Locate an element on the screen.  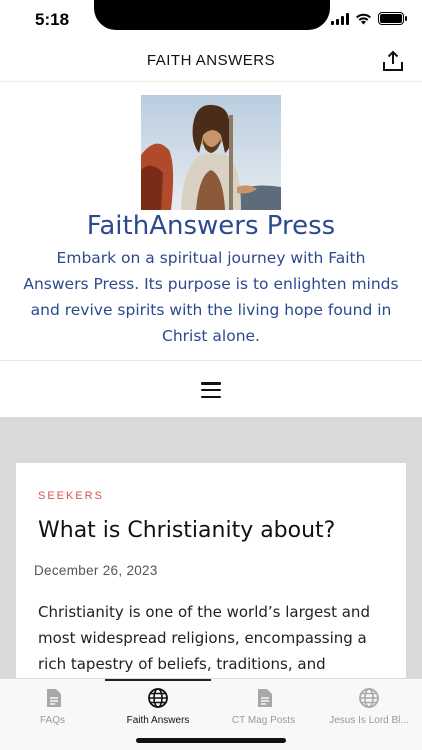
tab-faqs: FAQs is located at coordinates (52, 704).